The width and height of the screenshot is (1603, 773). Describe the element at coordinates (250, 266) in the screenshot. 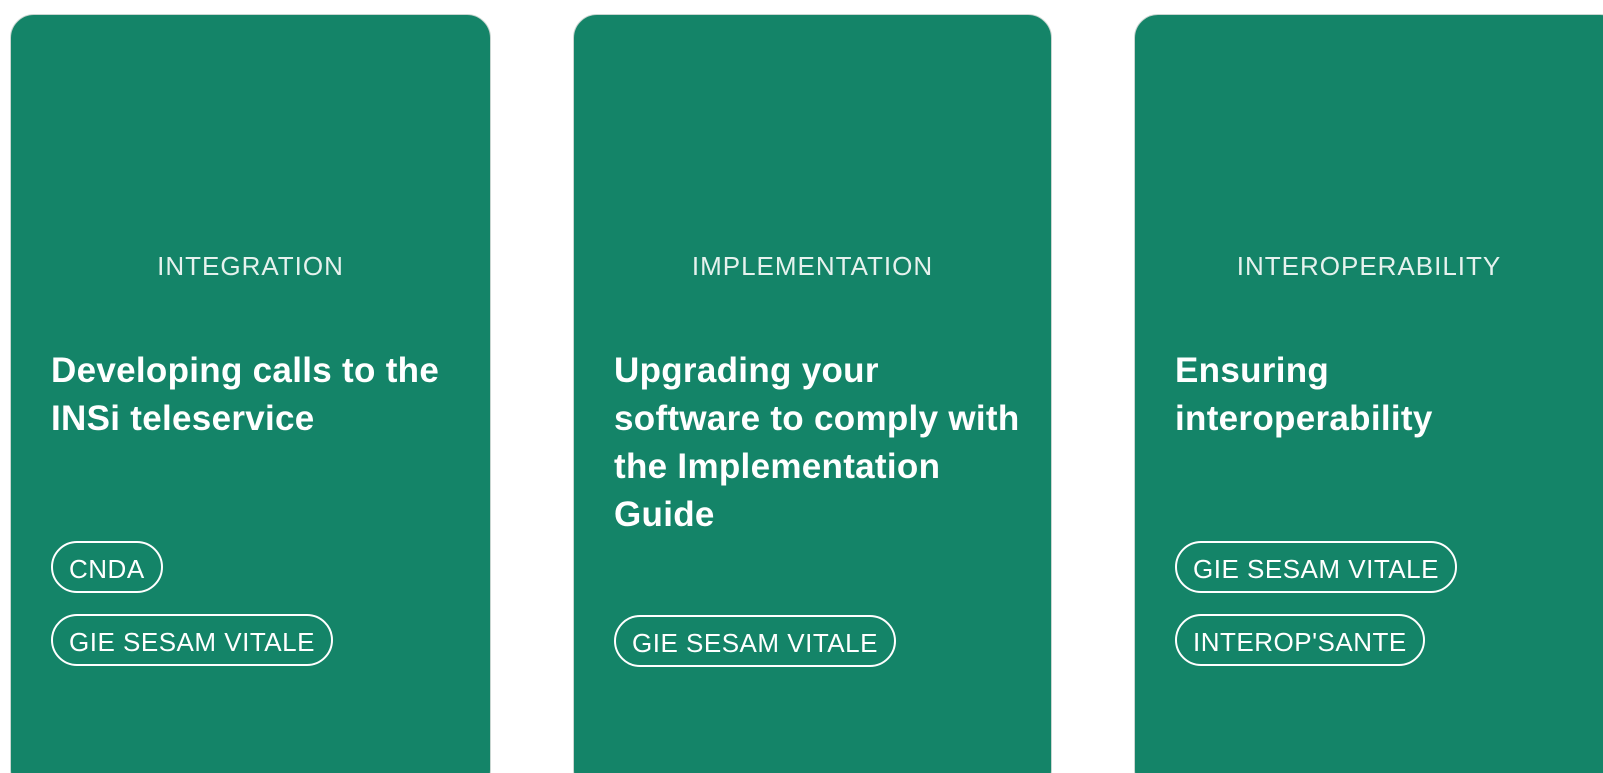

I see `card-category: INTEGRATION` at that location.